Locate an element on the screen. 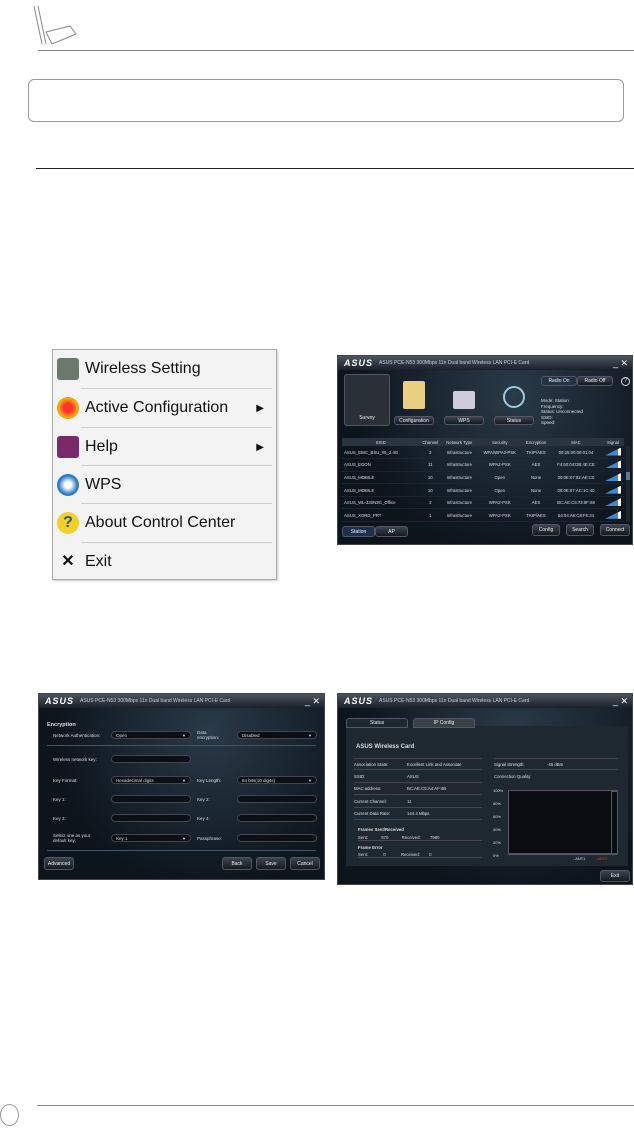  nav-label: Survey is located at coordinates (367, 418).